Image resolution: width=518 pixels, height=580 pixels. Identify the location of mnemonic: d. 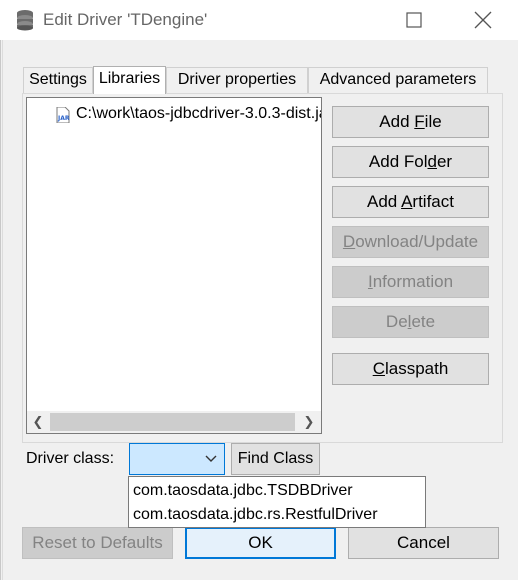
(432, 161).